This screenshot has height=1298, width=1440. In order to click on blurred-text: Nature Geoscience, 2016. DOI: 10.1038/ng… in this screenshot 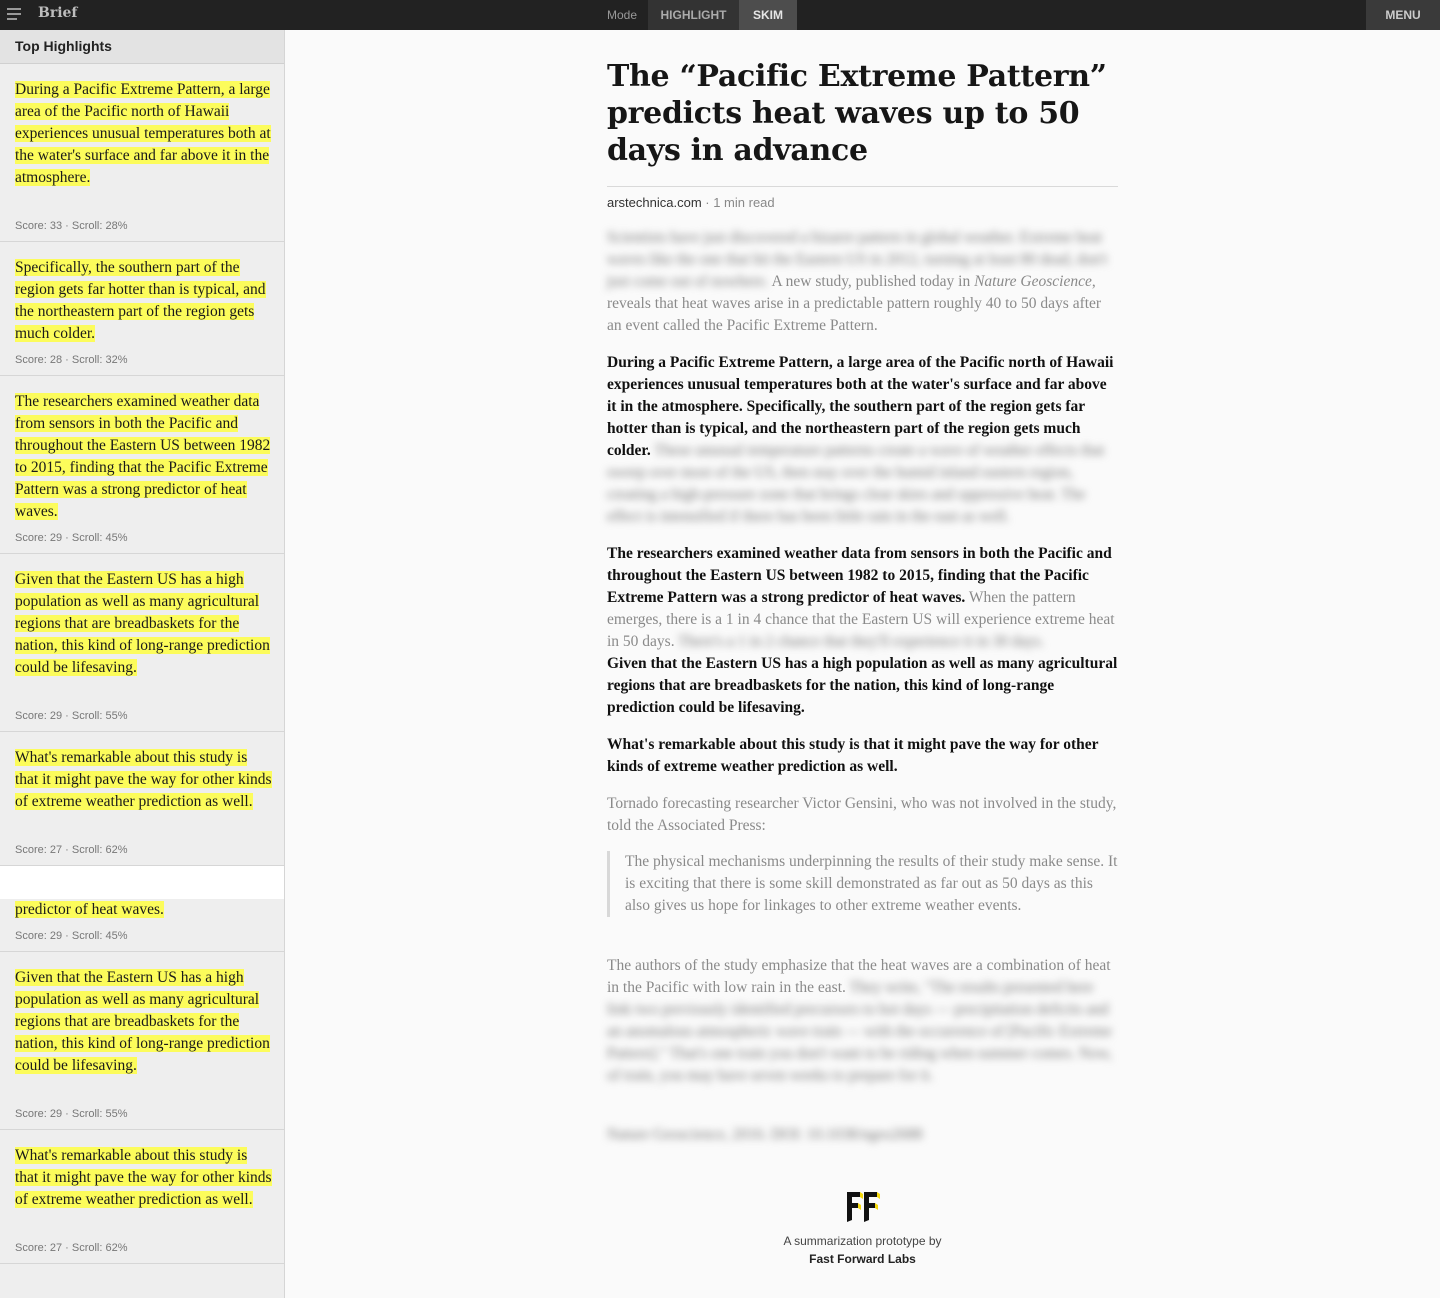, I will do `click(765, 1134)`.